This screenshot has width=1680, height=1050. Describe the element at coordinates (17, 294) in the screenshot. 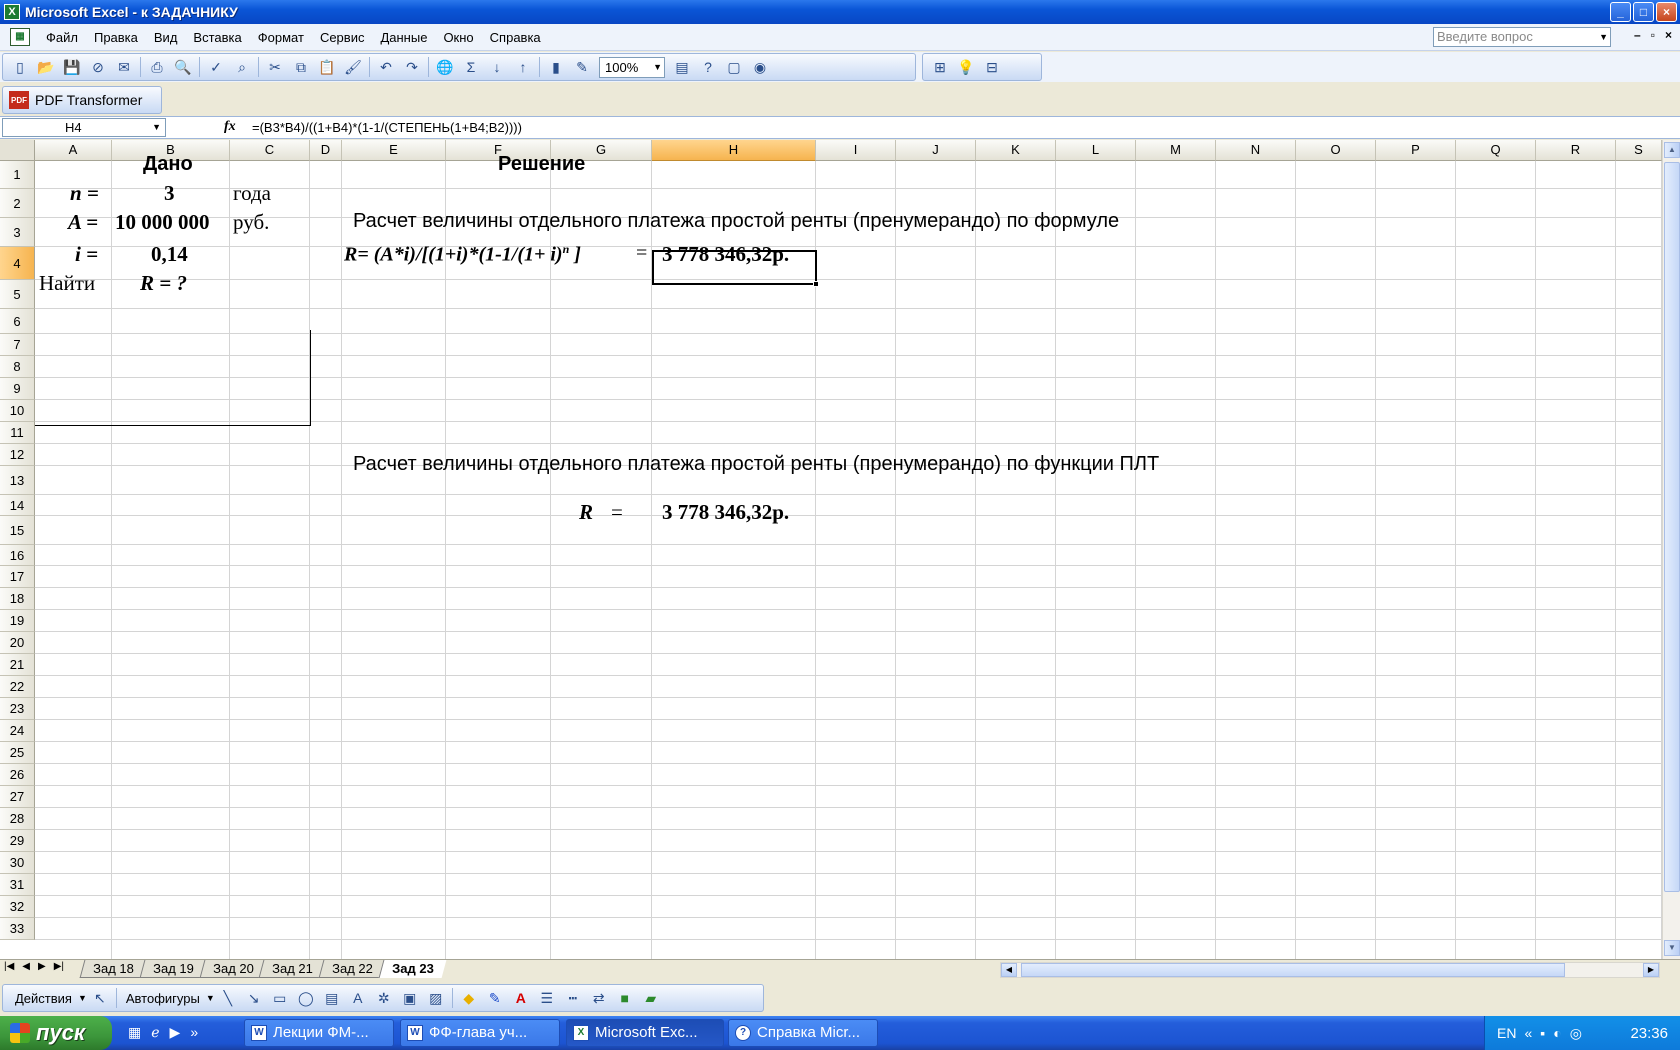

I see `row-header-5: 5` at that location.